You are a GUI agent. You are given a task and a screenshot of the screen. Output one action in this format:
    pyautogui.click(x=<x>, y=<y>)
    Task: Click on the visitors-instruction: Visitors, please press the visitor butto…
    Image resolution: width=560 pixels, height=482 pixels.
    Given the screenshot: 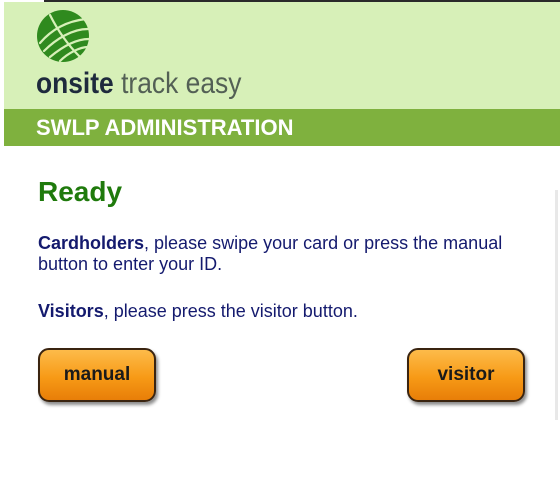 What is the action you would take?
    pyautogui.click(x=278, y=311)
    